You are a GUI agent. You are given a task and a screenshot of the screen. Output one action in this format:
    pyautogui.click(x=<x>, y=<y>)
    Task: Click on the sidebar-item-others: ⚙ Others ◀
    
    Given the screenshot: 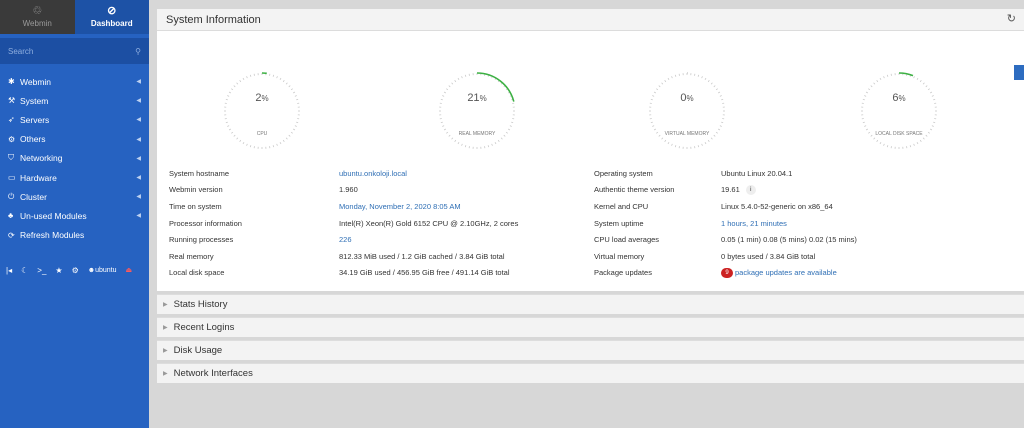 What is the action you would take?
    pyautogui.click(x=74, y=139)
    